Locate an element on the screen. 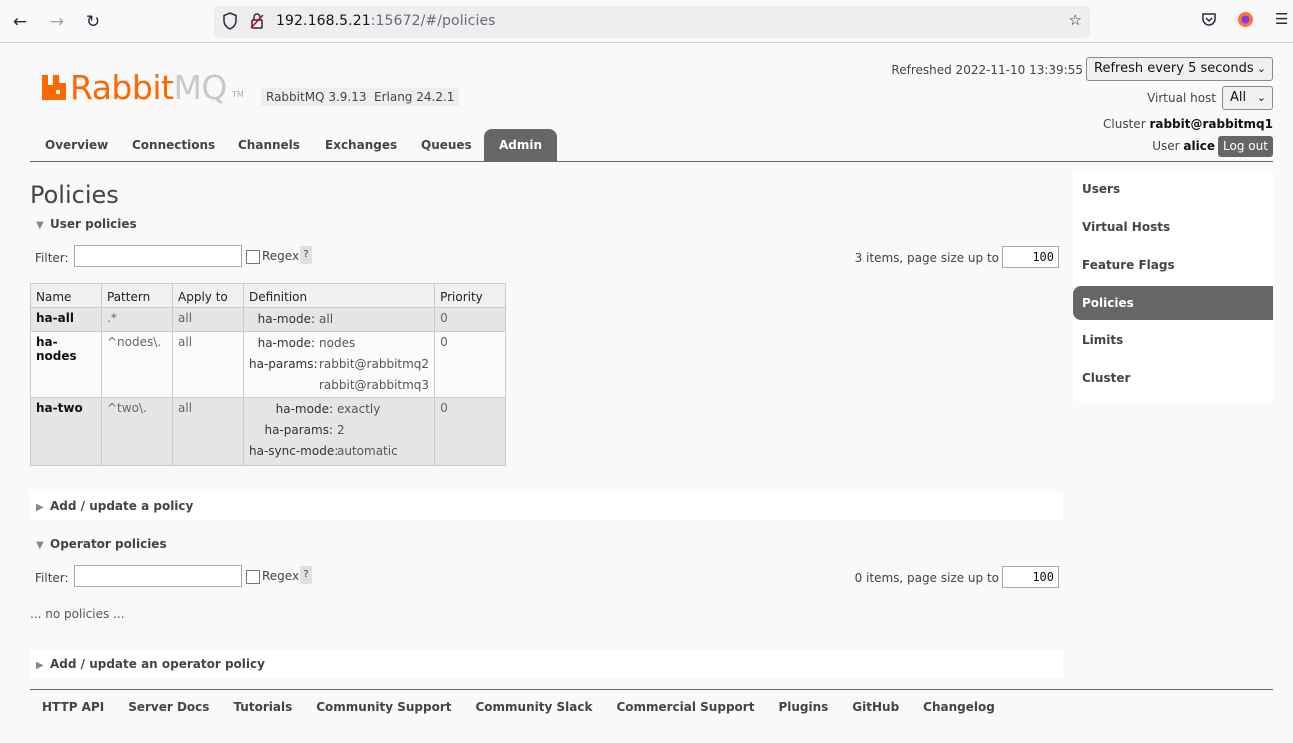  url-text: 192.168.5.21:15672/#/policies is located at coordinates (386, 21).